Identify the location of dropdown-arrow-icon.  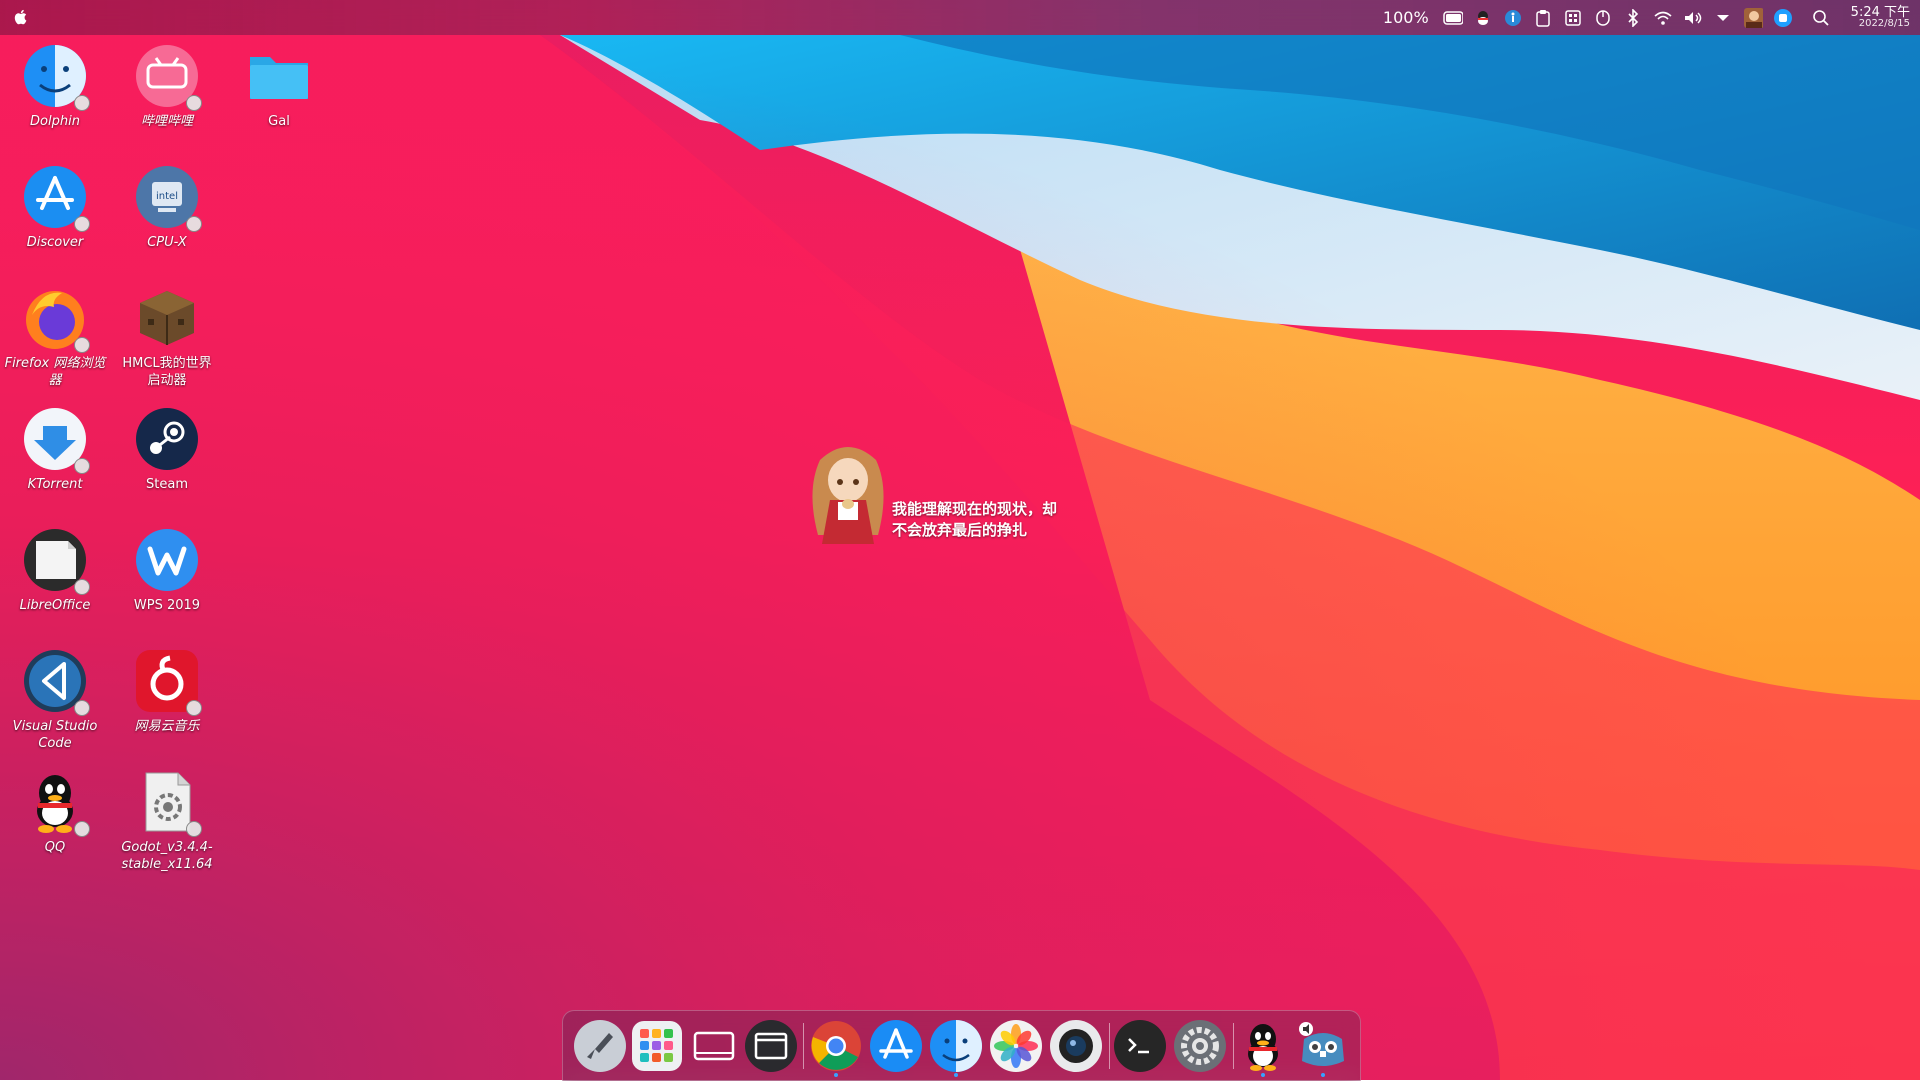
(1723, 18).